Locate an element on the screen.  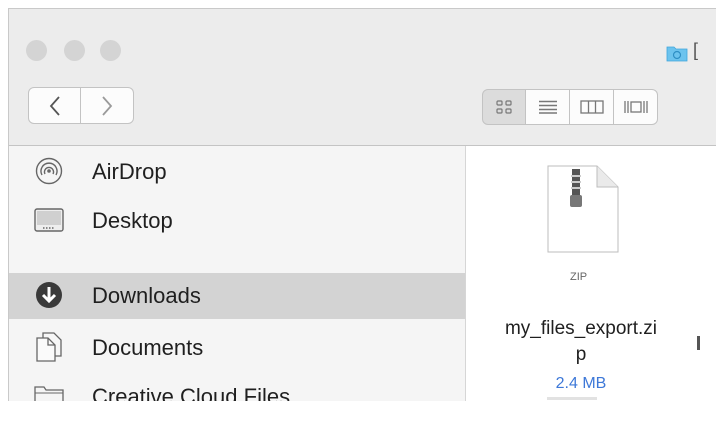
sidebar-item-creative-cloud-files: Creative Cloud Files is located at coordinates (237, 387).